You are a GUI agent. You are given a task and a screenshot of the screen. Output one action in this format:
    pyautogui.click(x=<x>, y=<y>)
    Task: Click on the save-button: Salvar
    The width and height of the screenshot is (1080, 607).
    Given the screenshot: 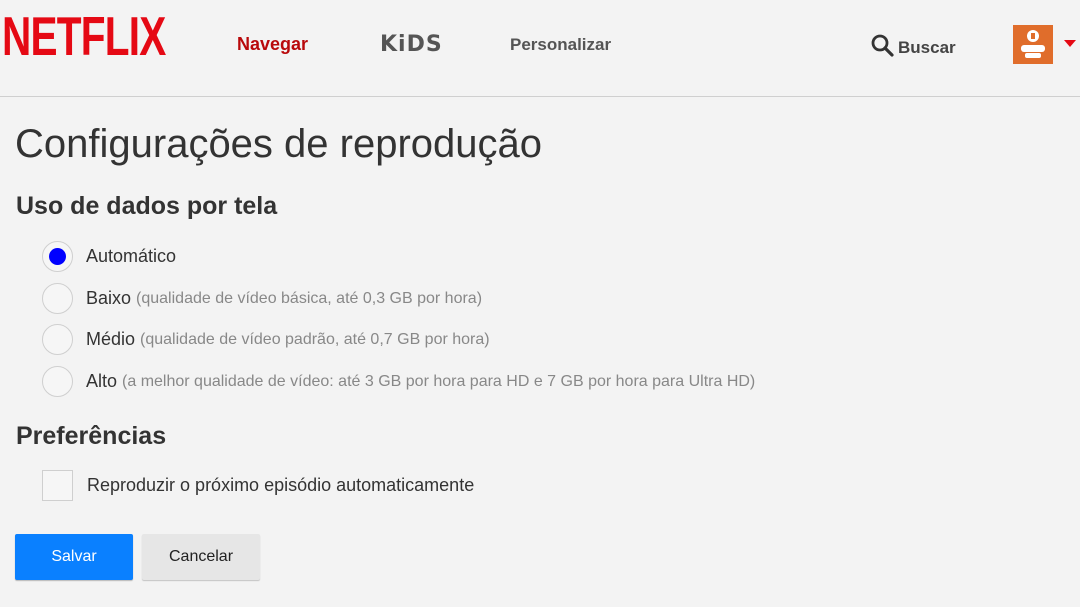 What is the action you would take?
    pyautogui.click(x=74, y=557)
    